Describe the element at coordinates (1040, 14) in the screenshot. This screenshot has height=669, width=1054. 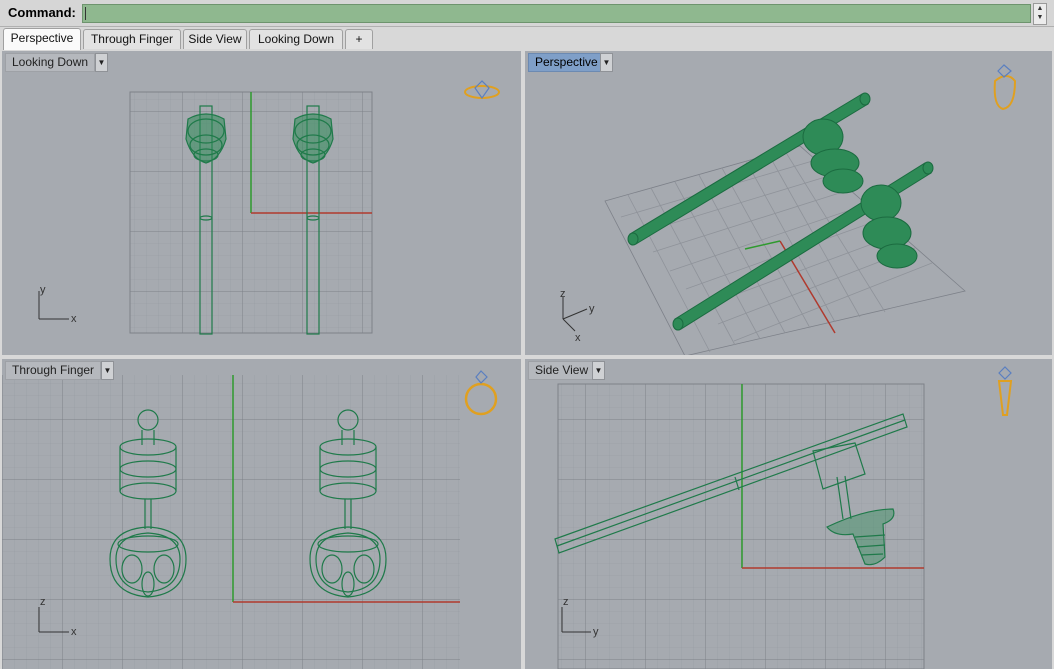
I see `command-history-scroll: ▲ ▼` at that location.